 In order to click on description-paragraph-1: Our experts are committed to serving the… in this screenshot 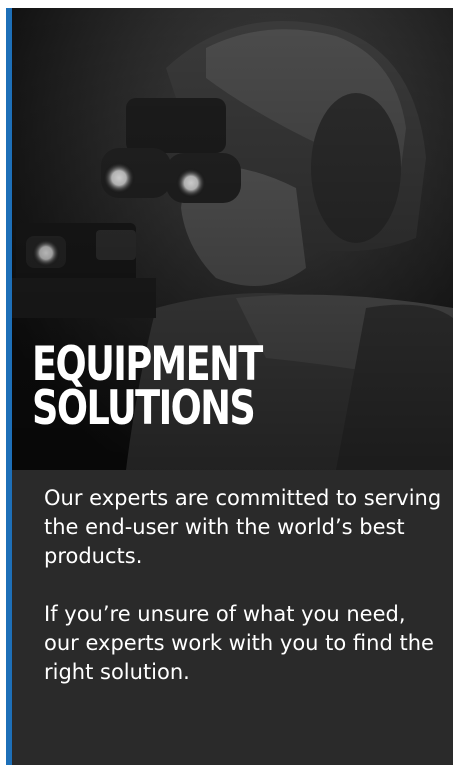, I will do `click(243, 527)`.